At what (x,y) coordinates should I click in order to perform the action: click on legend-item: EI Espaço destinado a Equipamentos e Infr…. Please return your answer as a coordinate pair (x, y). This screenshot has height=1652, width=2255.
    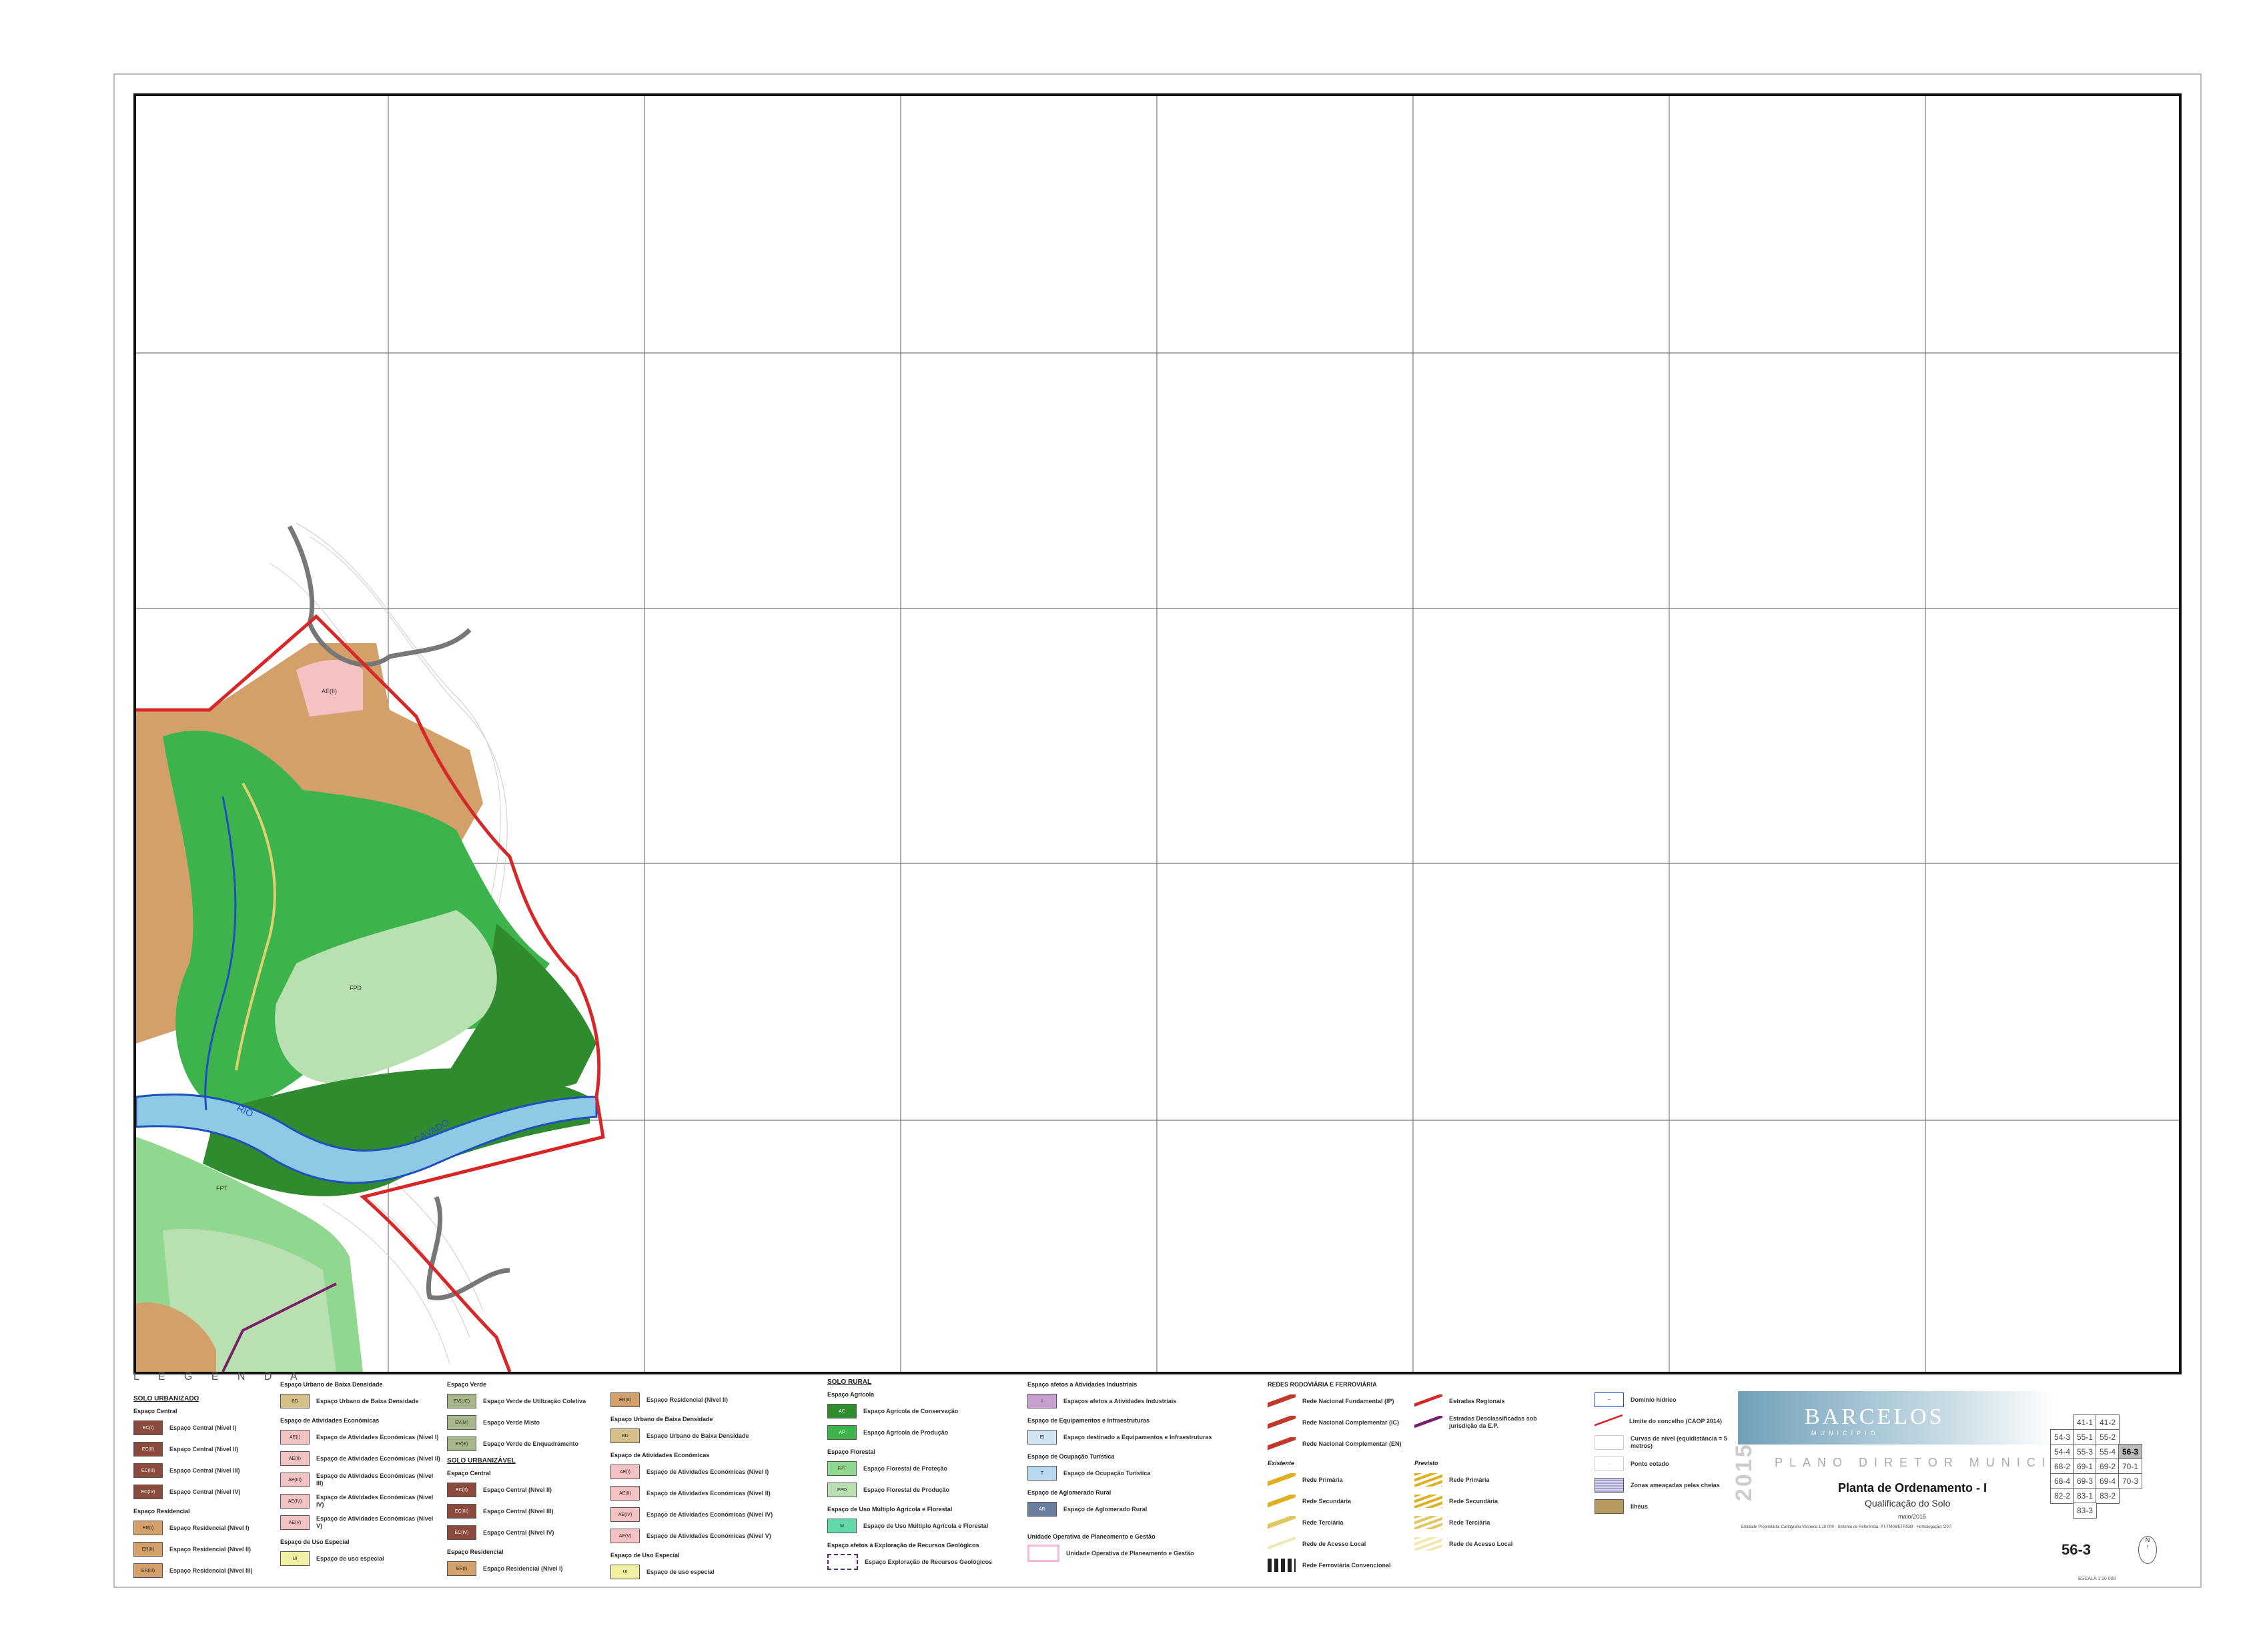
    Looking at the image, I should click on (1134, 1437).